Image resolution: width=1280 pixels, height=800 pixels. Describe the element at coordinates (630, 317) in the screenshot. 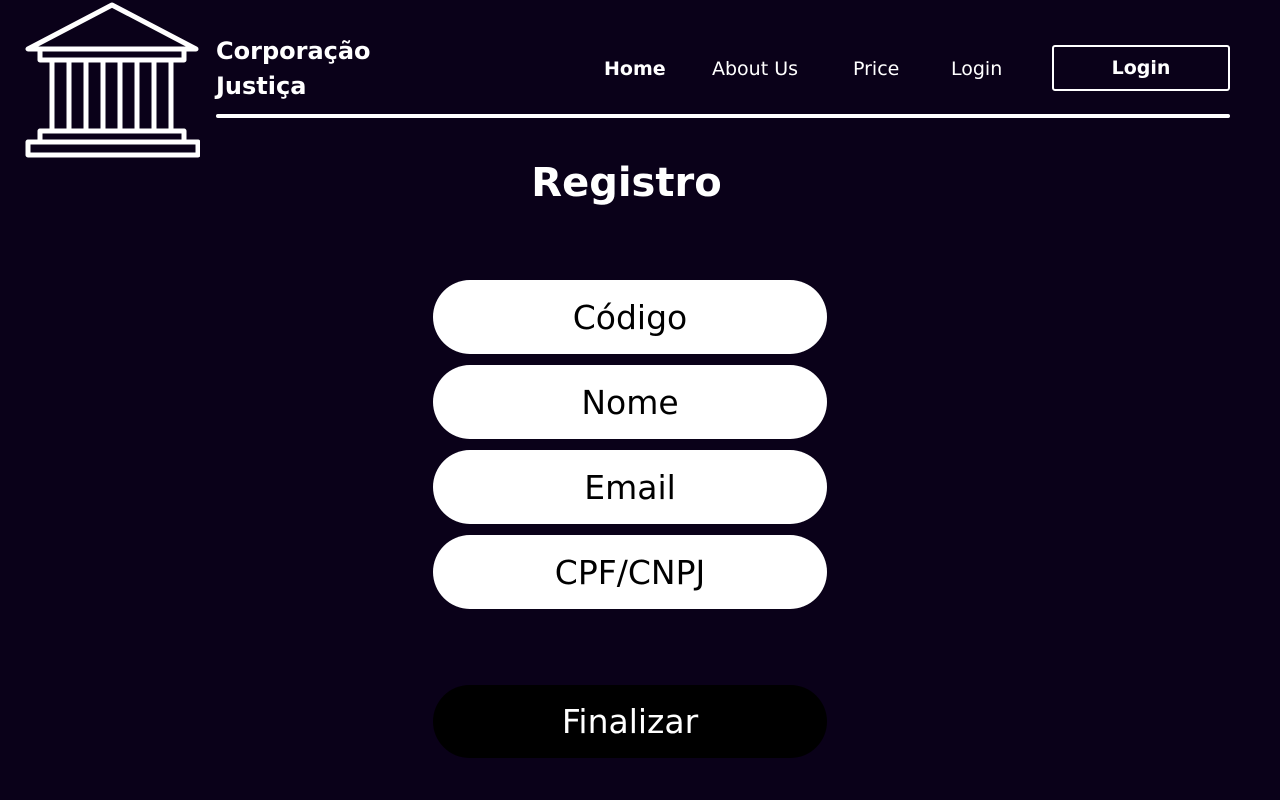

I see `codigo-field` at that location.